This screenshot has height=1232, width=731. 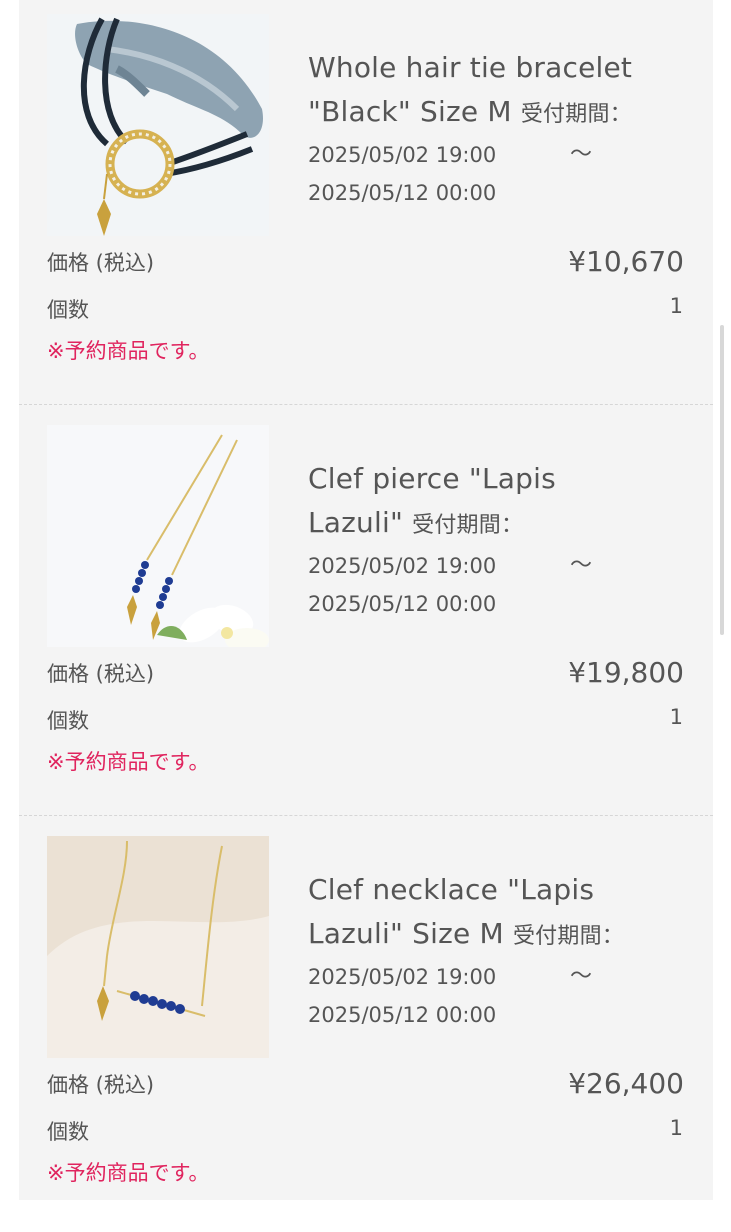 I want to click on product-title-line2: Lazuli", so click(x=356, y=522).